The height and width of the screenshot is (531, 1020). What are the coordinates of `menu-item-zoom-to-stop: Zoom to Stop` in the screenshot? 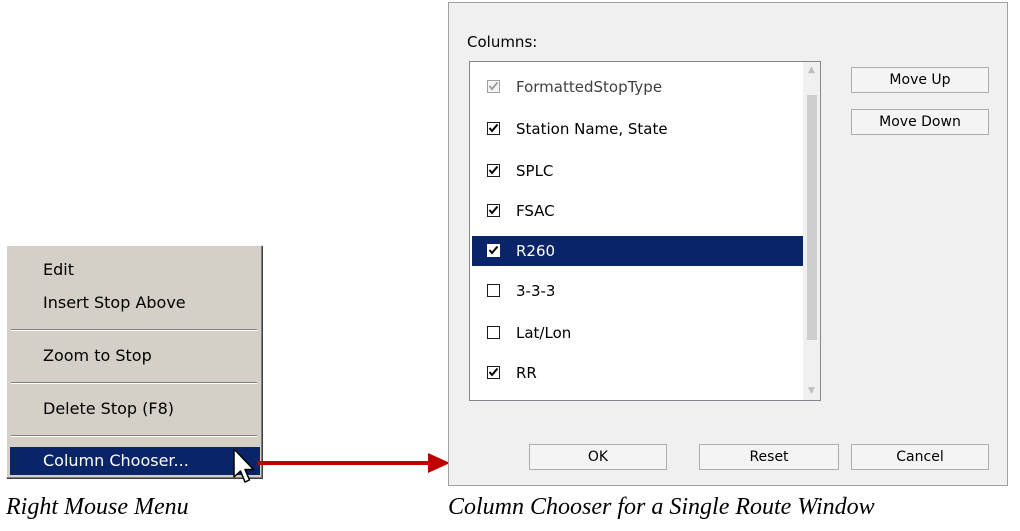 It's located at (134, 356).